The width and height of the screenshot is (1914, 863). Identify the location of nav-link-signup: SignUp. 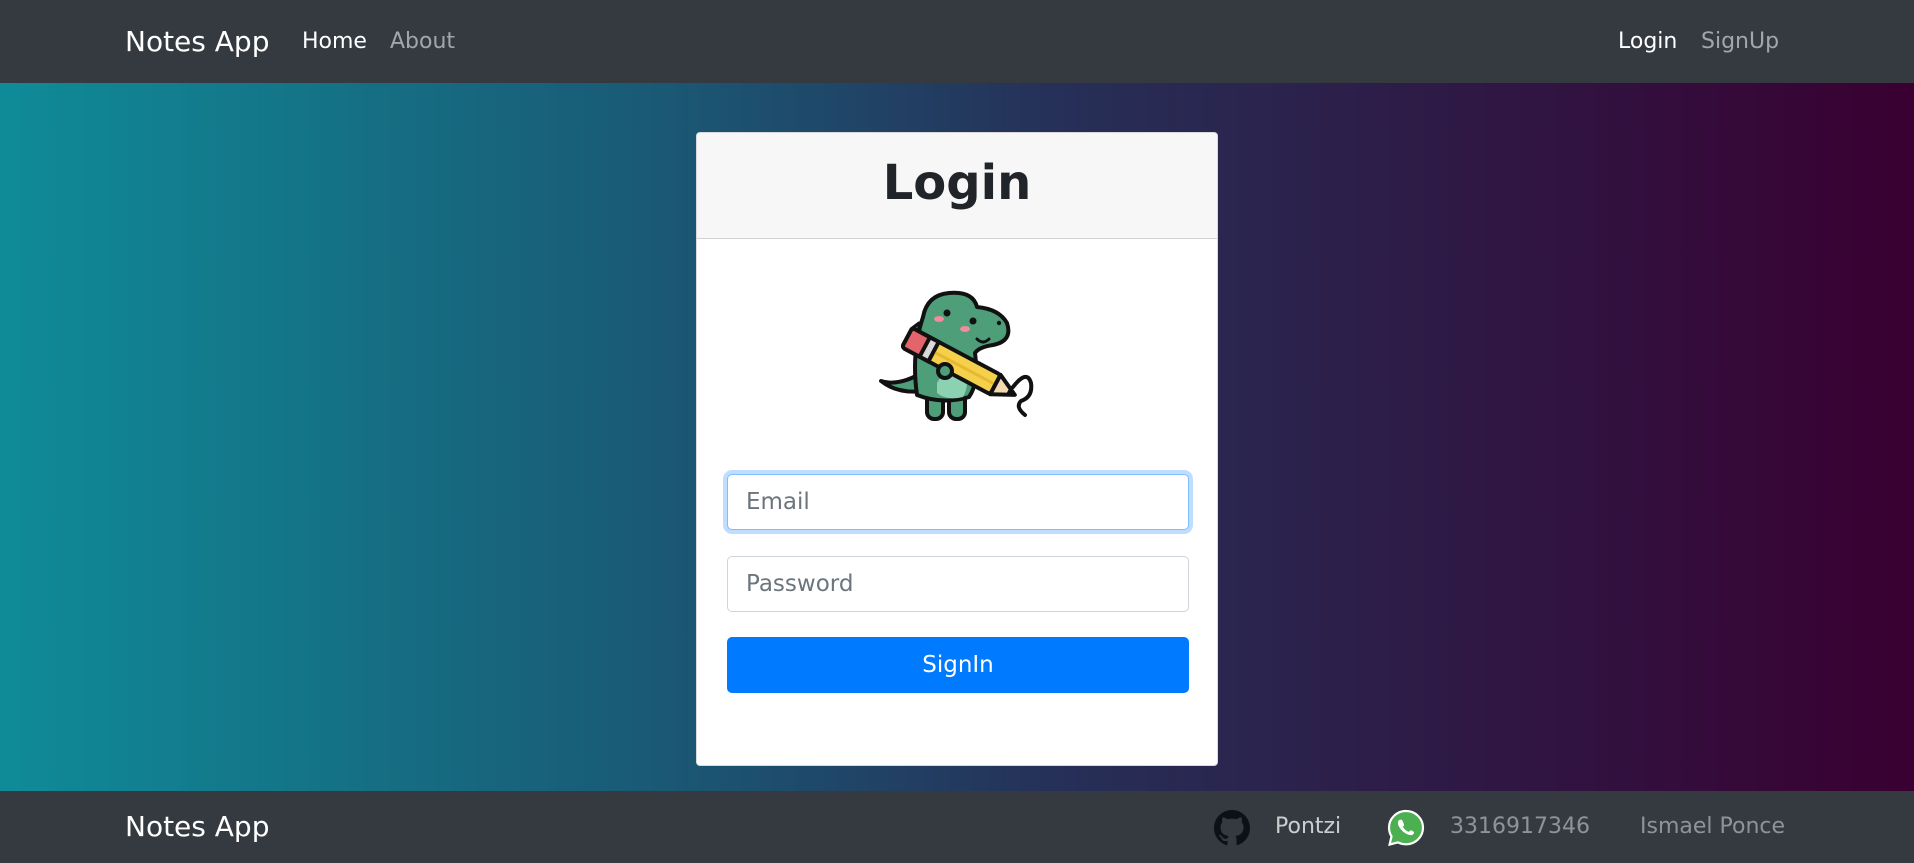
(1740, 42).